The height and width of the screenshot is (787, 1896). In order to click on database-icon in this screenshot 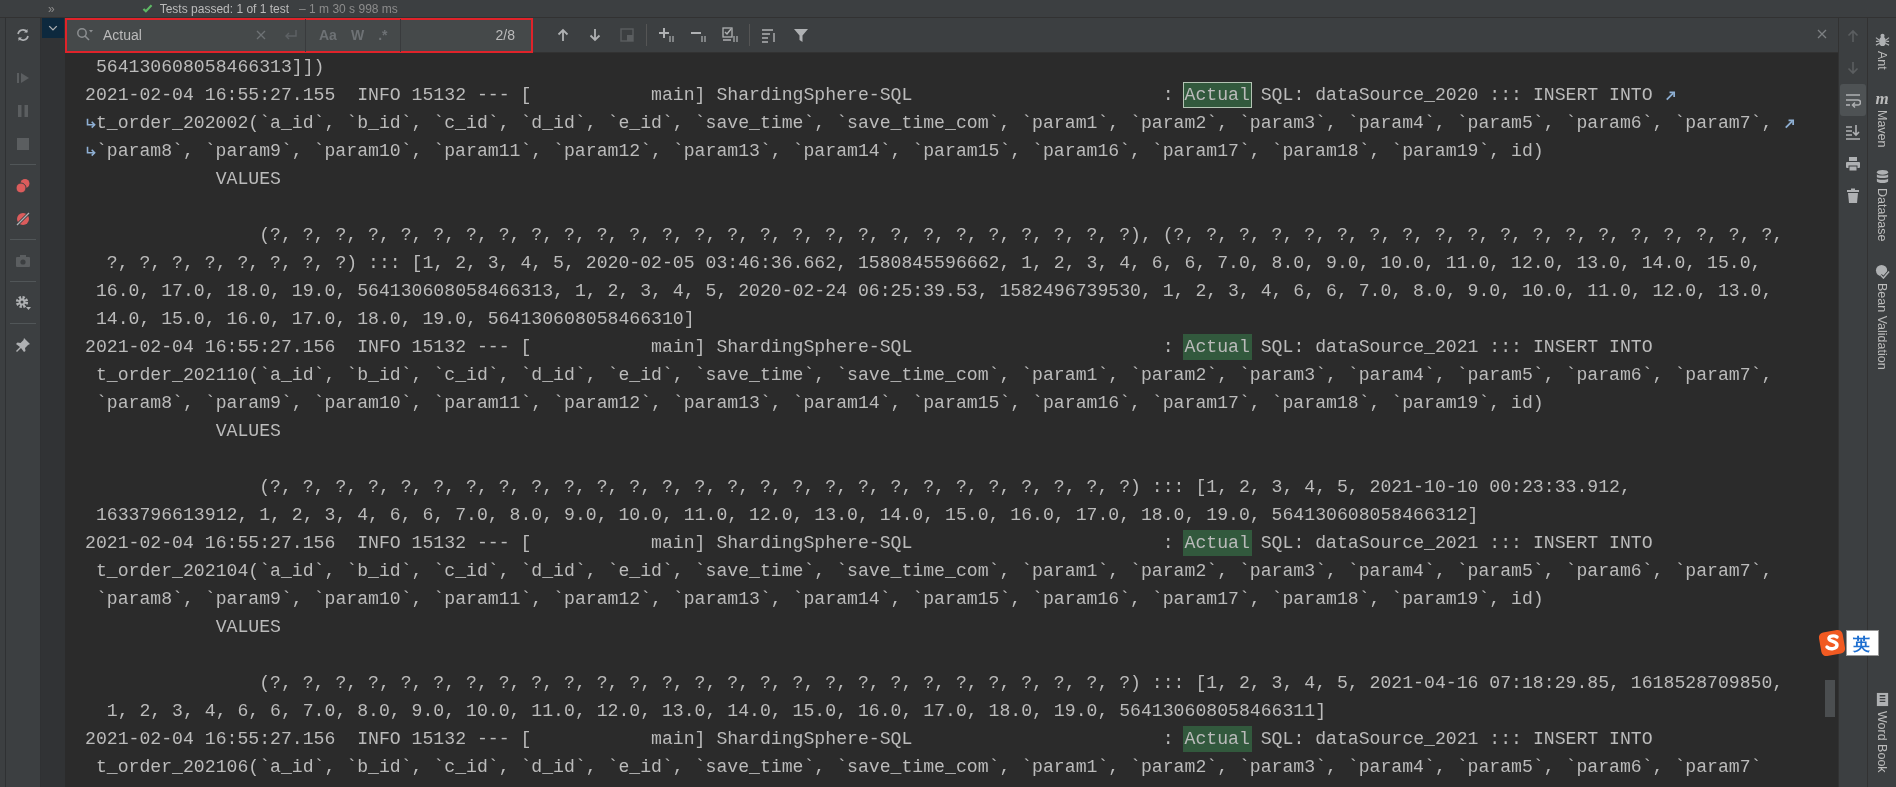, I will do `click(1882, 177)`.